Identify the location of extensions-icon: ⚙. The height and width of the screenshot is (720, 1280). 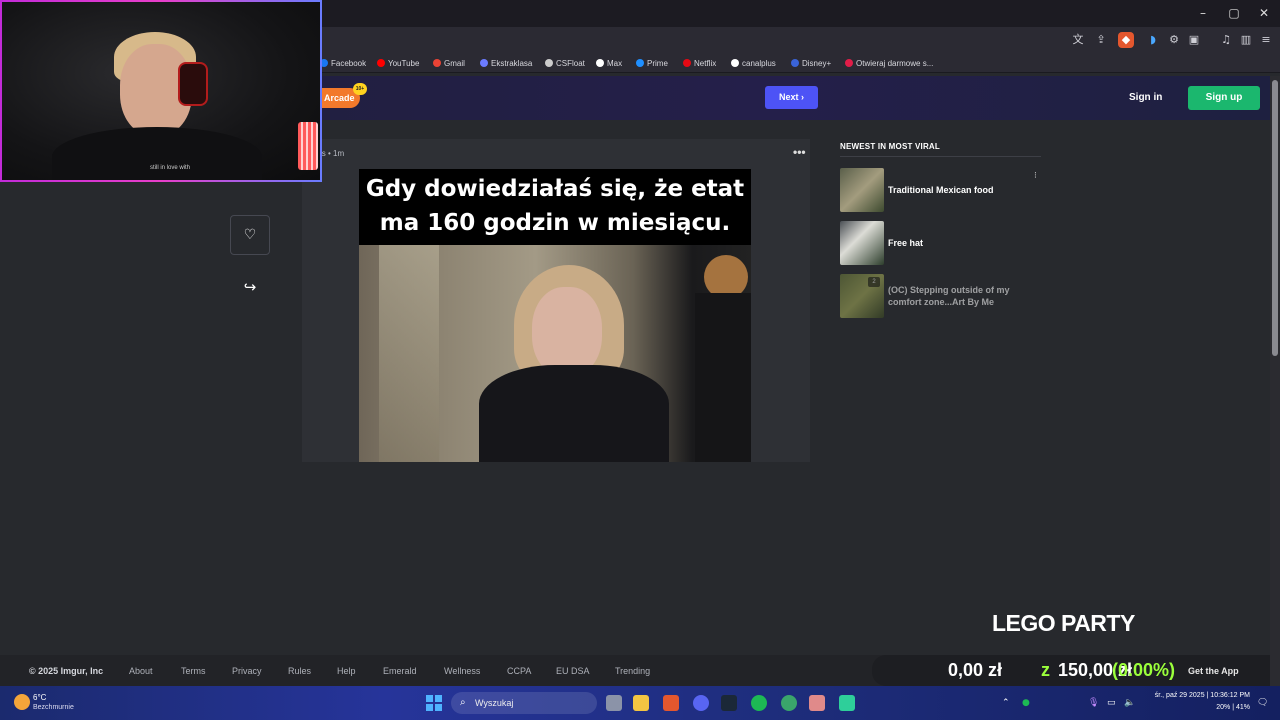
(1174, 40).